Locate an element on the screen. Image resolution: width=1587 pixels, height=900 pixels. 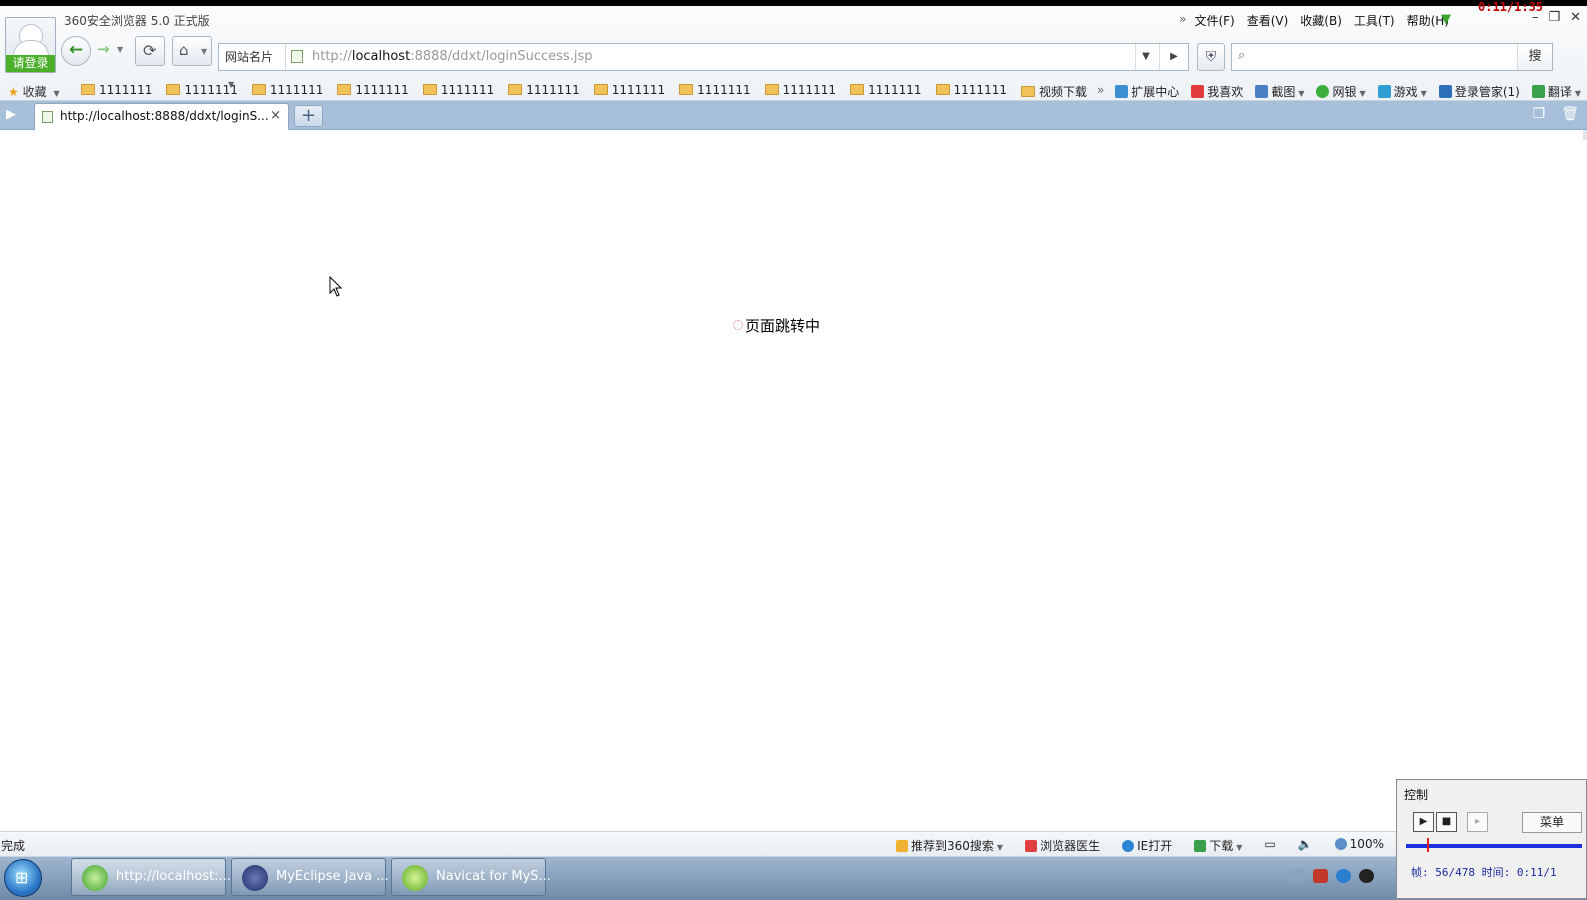
close-tab-icon: × is located at coordinates (275, 115).